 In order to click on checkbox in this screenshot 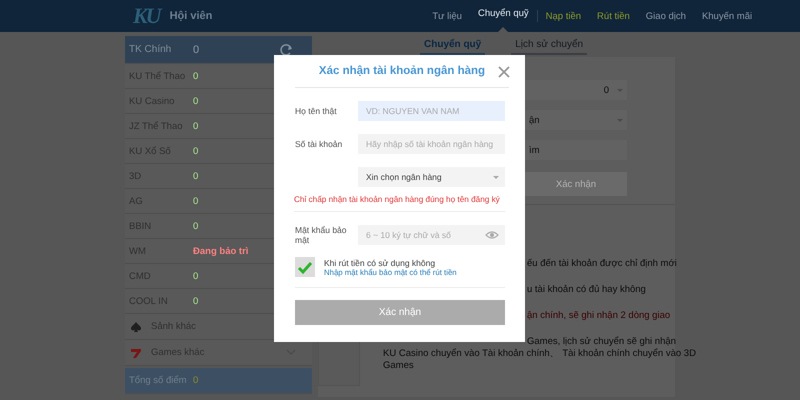, I will do `click(305, 267)`.